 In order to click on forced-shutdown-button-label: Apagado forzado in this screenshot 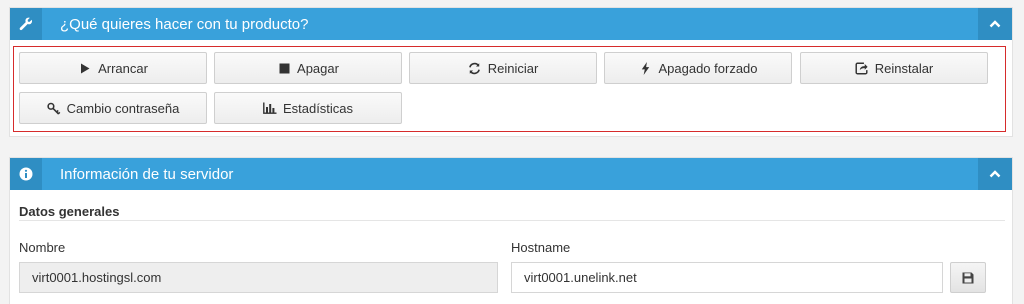, I will do `click(708, 68)`.